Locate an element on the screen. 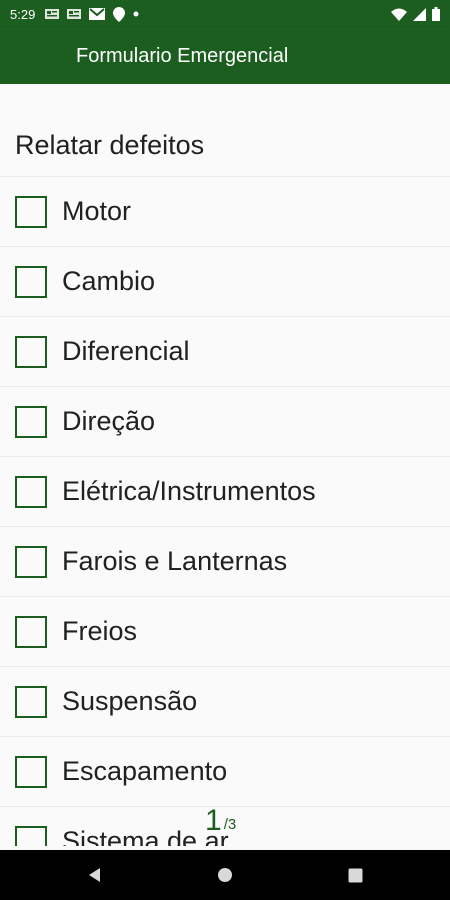 This screenshot has height=900, width=450. checklist-item-label: Diferencial is located at coordinates (126, 351).